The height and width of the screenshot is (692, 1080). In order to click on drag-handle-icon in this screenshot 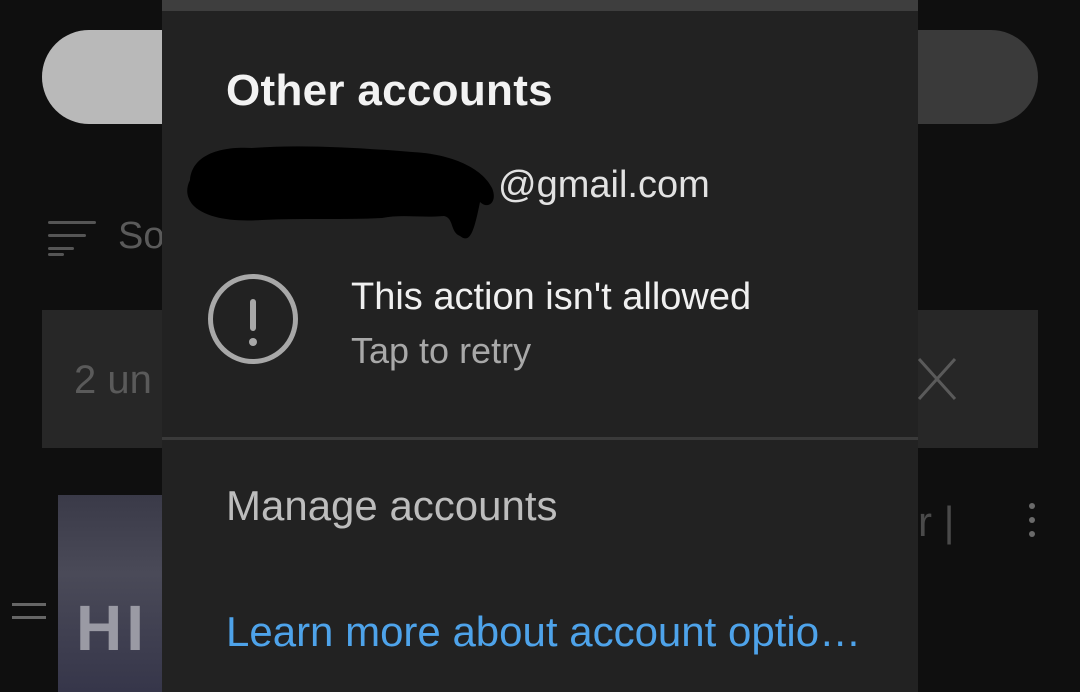, I will do `click(29, 612)`.